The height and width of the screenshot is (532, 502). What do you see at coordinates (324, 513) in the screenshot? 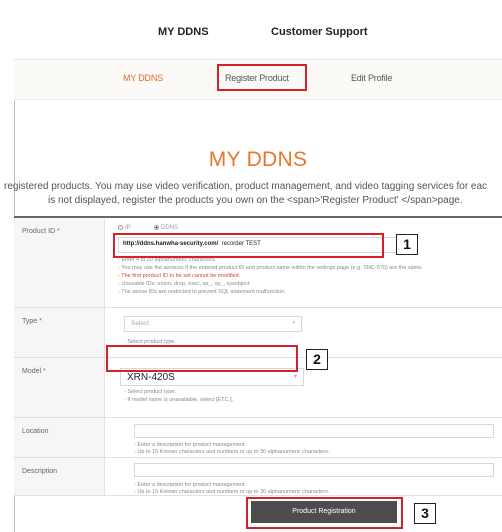
I see `registration-button-highlight` at bounding box center [324, 513].